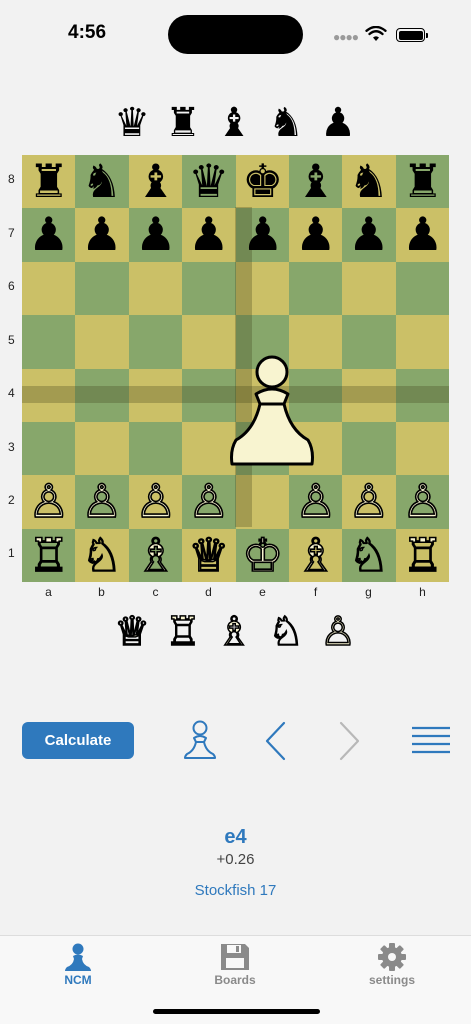 The width and height of the screenshot is (471, 1024). Describe the element at coordinates (78, 740) in the screenshot. I see `calculate-button: Calculate` at that location.